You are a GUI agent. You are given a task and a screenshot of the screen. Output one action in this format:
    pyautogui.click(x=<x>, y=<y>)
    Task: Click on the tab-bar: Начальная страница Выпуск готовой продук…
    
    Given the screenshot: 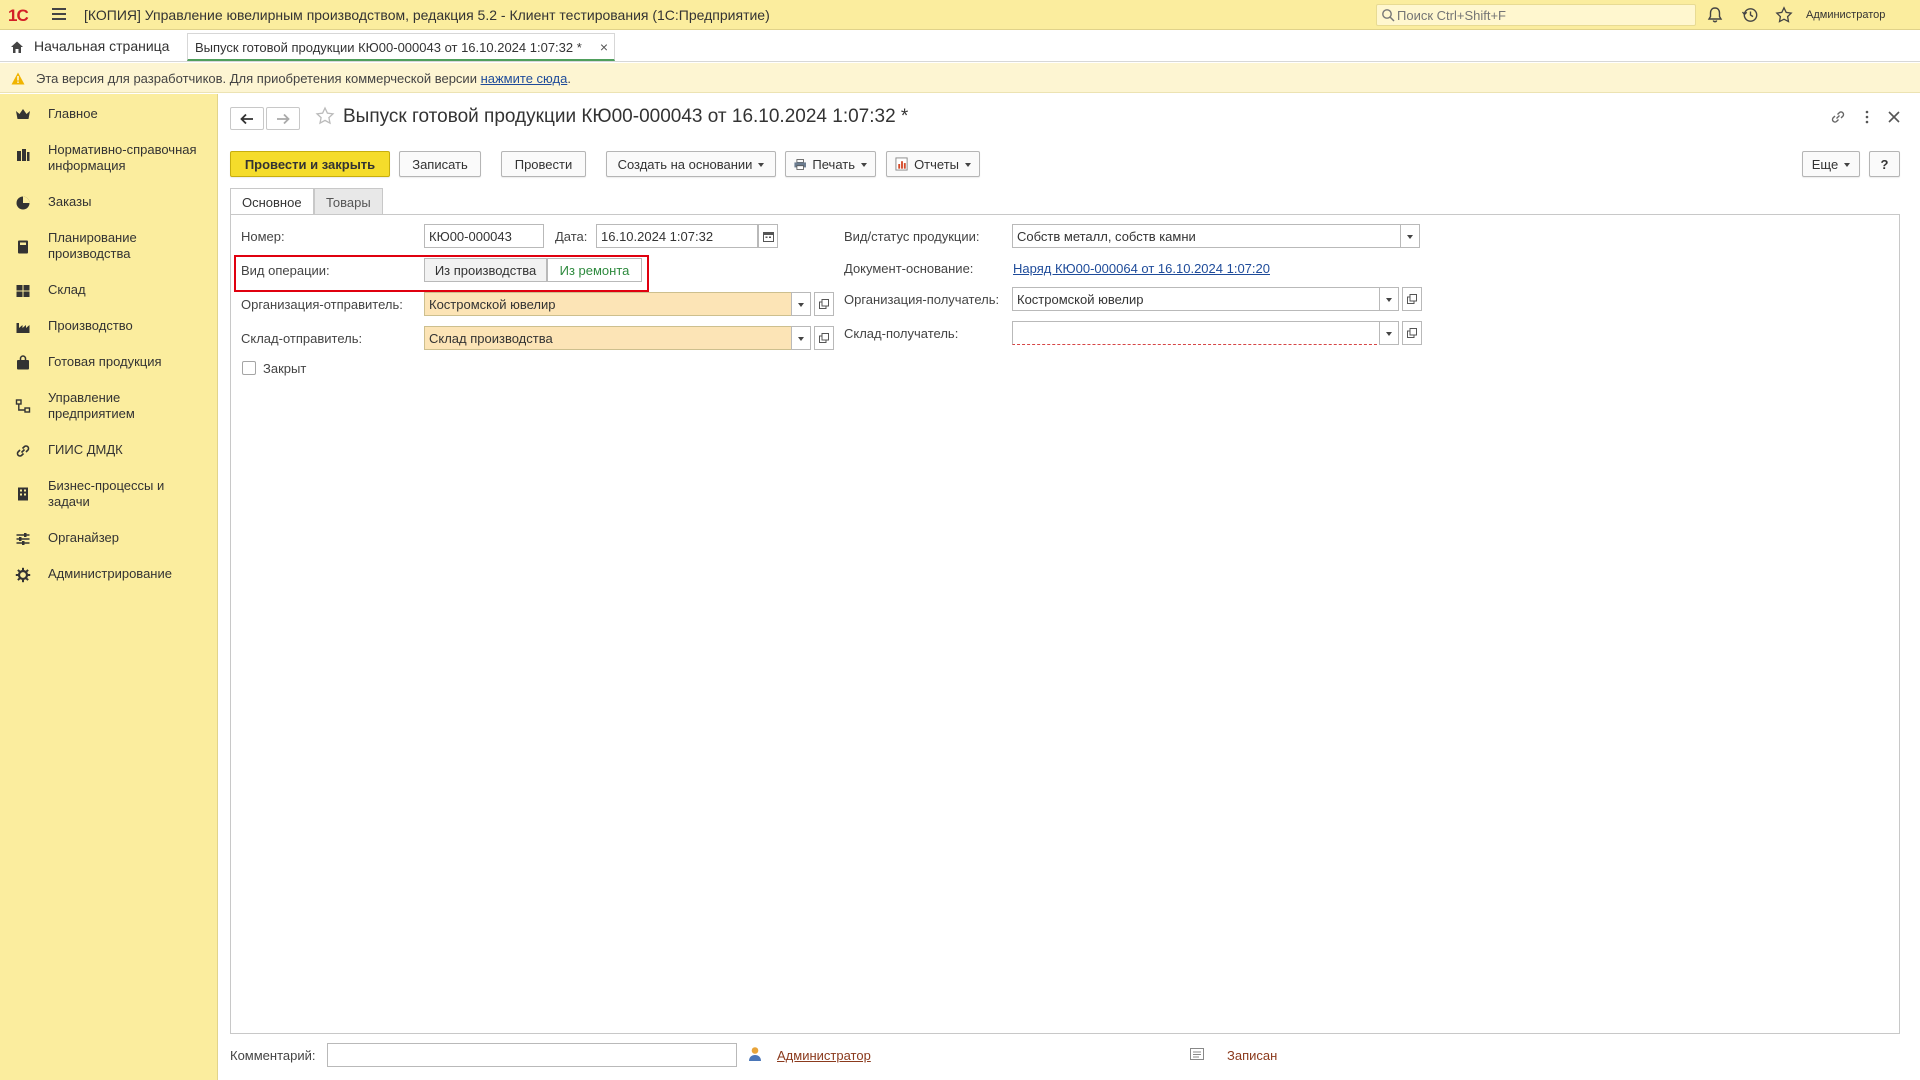 What is the action you would take?
    pyautogui.click(x=960, y=46)
    